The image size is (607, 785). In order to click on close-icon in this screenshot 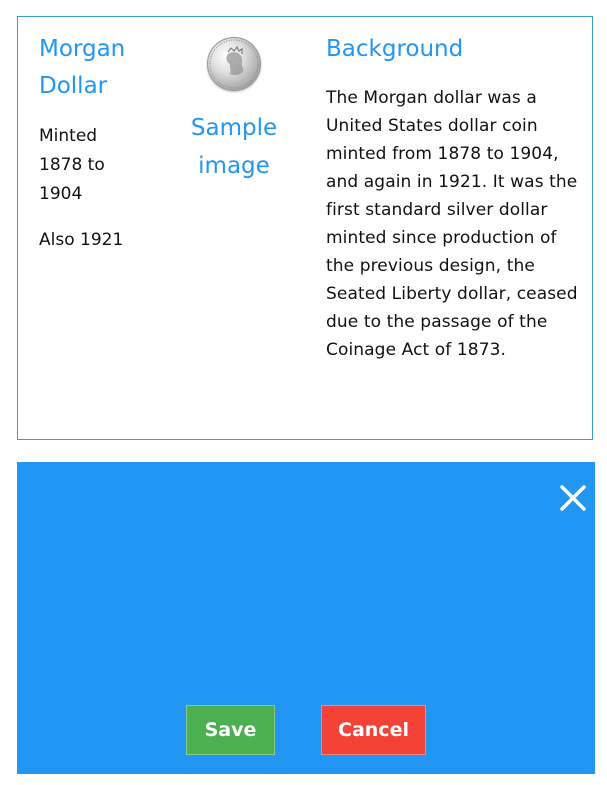, I will do `click(573, 498)`.